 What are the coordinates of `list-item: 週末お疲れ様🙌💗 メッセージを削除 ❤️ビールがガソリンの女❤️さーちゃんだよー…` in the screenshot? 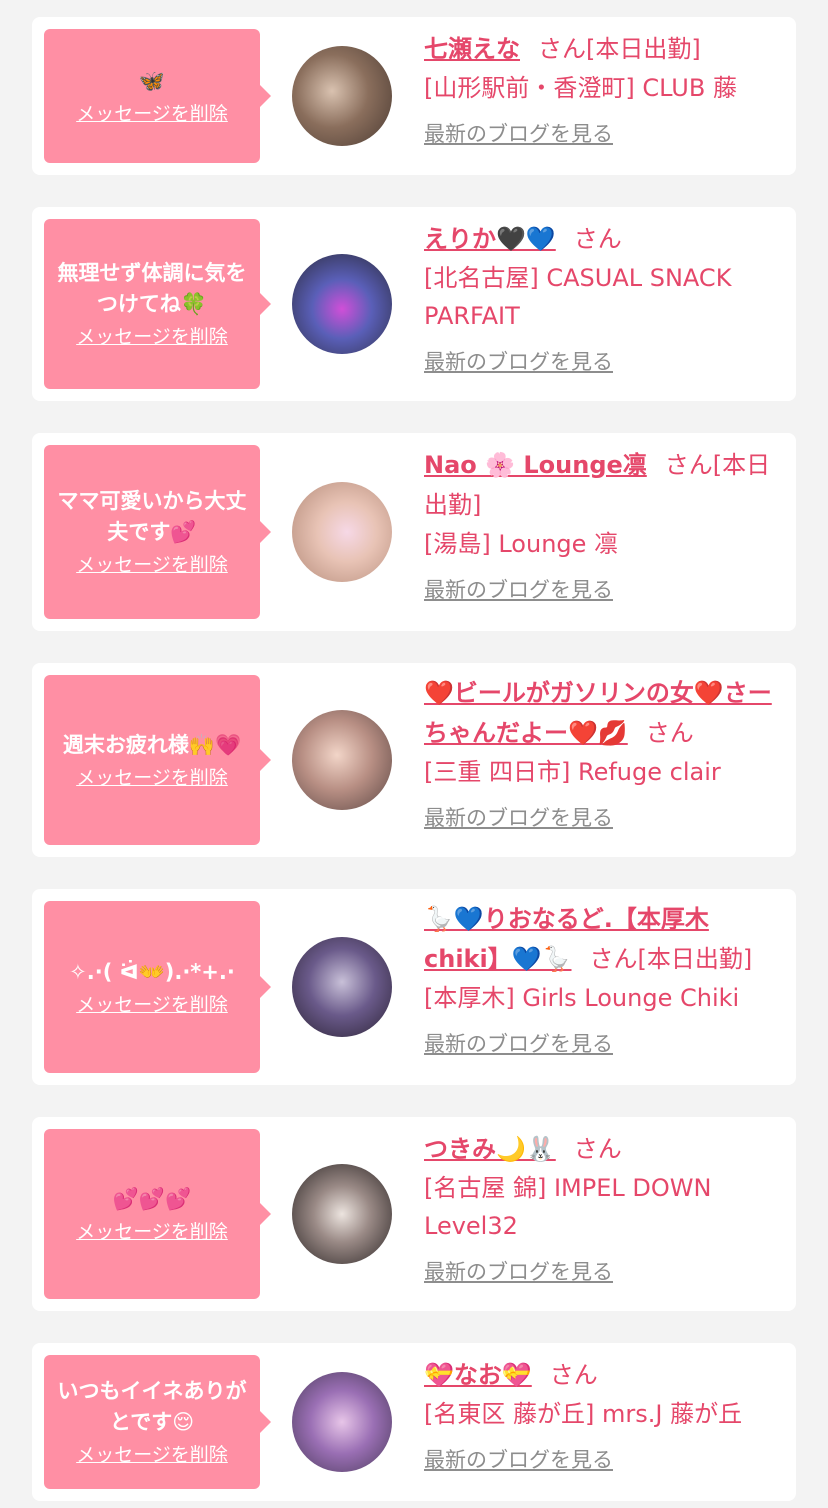 It's located at (414, 760).